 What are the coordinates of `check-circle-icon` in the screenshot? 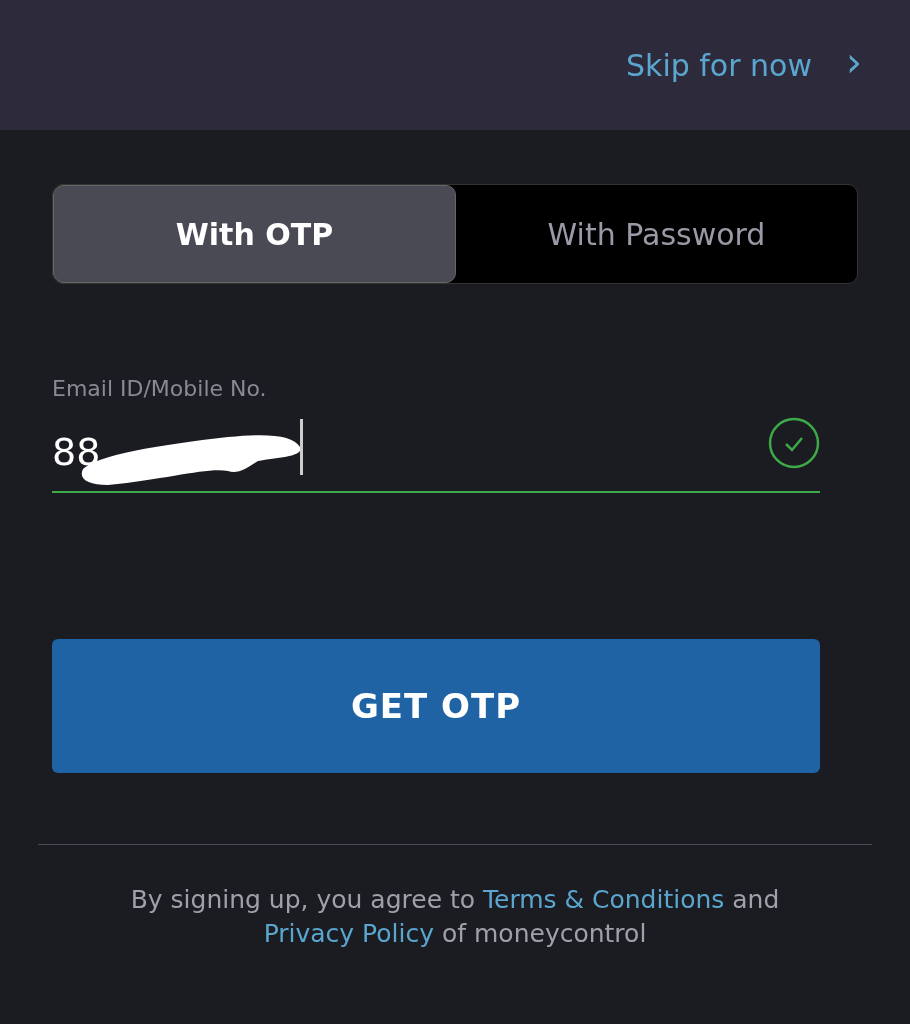 It's located at (794, 443).